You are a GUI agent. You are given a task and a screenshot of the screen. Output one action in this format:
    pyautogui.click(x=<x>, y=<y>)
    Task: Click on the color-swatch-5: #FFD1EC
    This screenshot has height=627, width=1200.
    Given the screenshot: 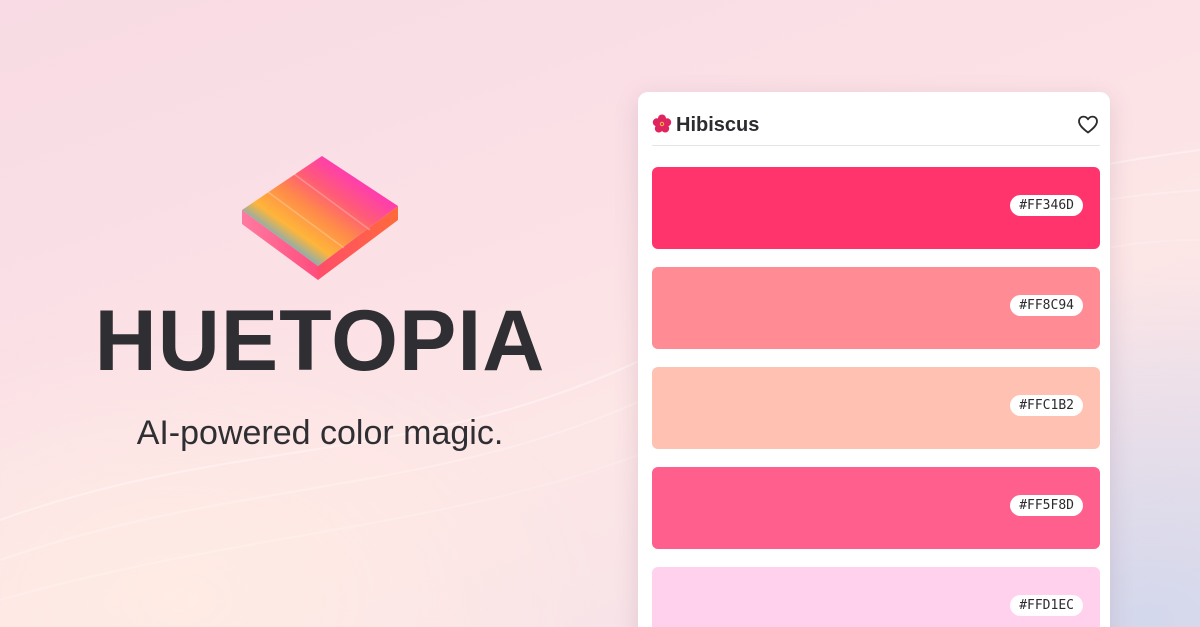 What is the action you would take?
    pyautogui.click(x=876, y=597)
    